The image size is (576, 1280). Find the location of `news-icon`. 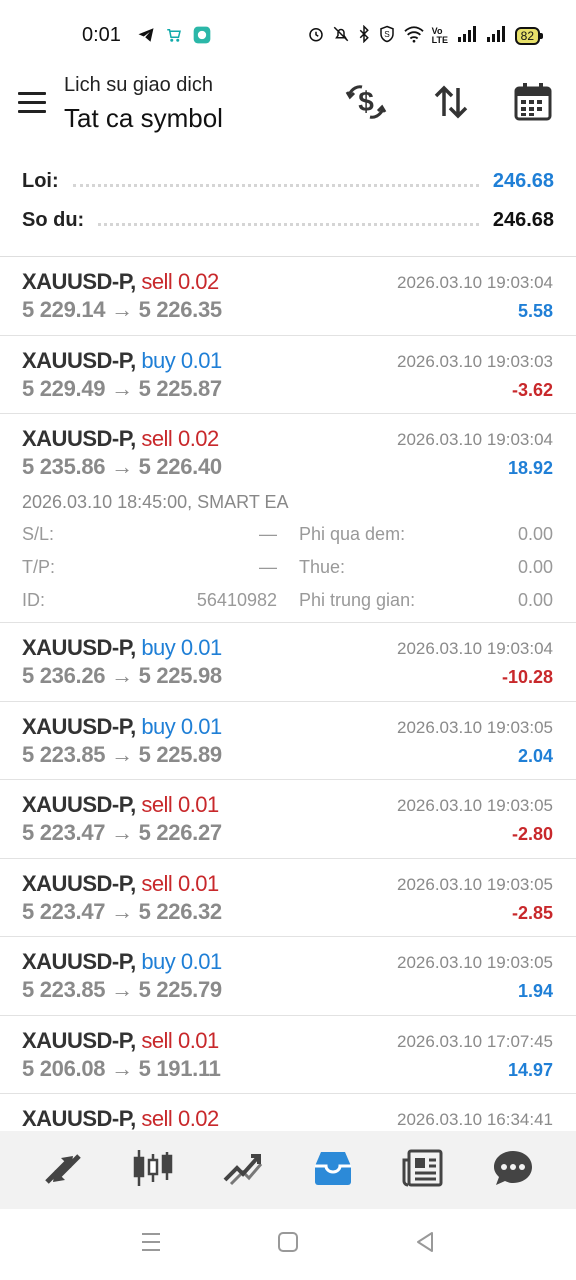

news-icon is located at coordinates (423, 1170).